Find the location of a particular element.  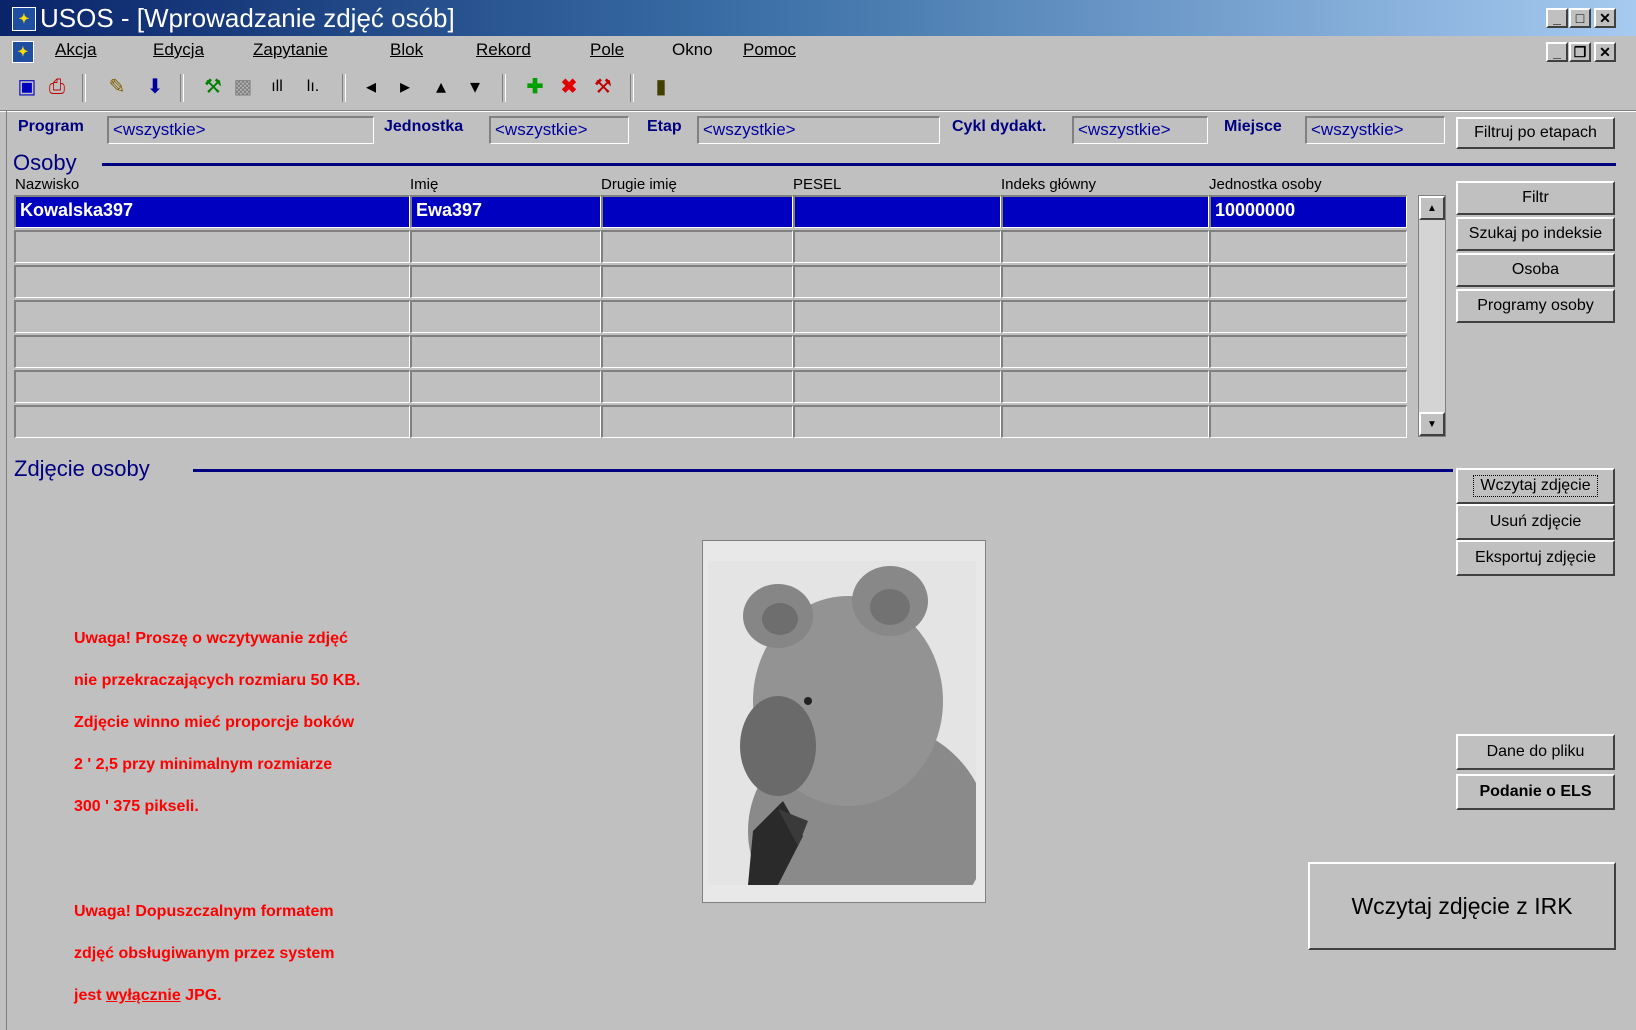

eksportuj-zdjecie-button: Eksportuj zdjęcie is located at coordinates (1535, 558).